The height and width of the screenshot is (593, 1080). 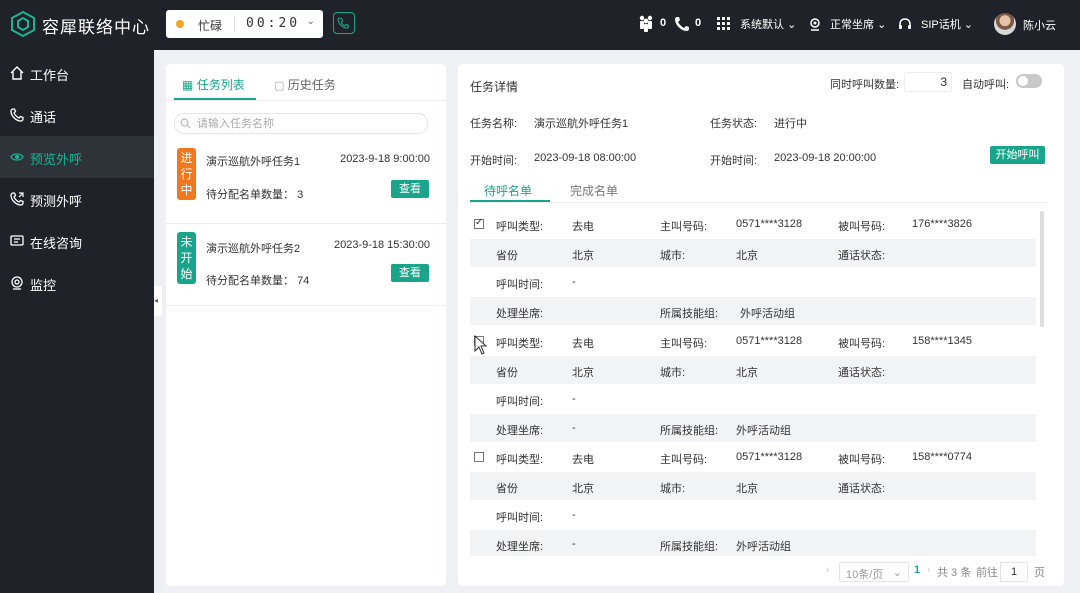 I want to click on user-name: 陈小云, so click(x=1039, y=25).